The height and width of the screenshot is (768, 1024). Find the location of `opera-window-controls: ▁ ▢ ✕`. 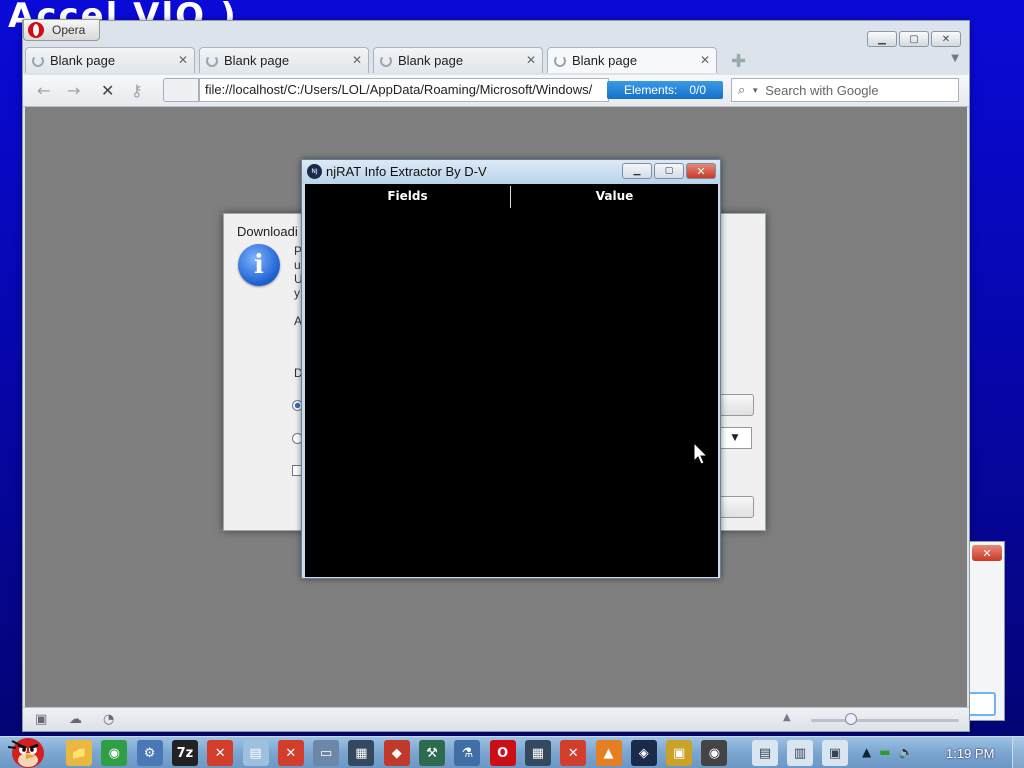

opera-window-controls: ▁ ▢ ✕ is located at coordinates (914, 39).